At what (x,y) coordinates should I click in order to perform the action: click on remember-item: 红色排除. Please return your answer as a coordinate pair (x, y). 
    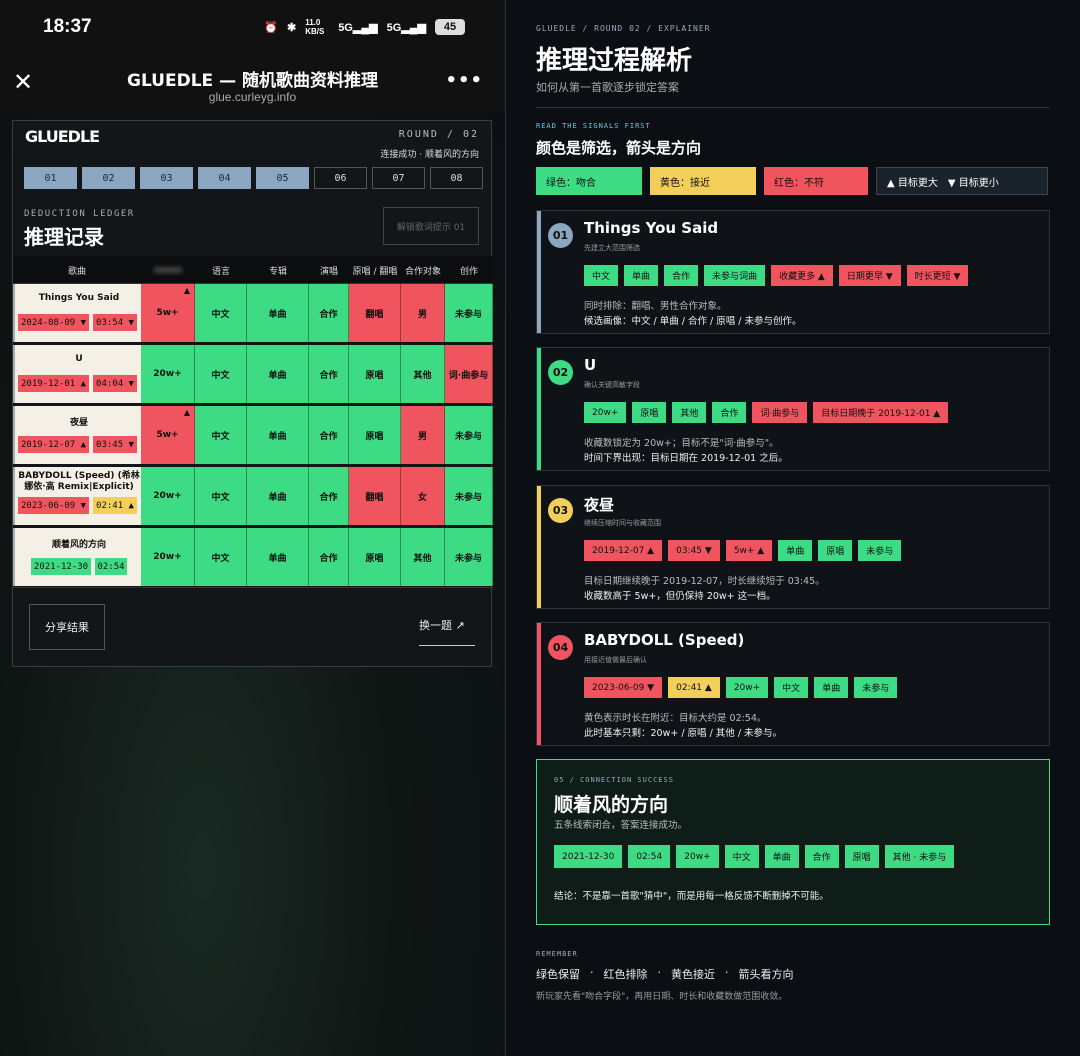
    Looking at the image, I should click on (625, 974).